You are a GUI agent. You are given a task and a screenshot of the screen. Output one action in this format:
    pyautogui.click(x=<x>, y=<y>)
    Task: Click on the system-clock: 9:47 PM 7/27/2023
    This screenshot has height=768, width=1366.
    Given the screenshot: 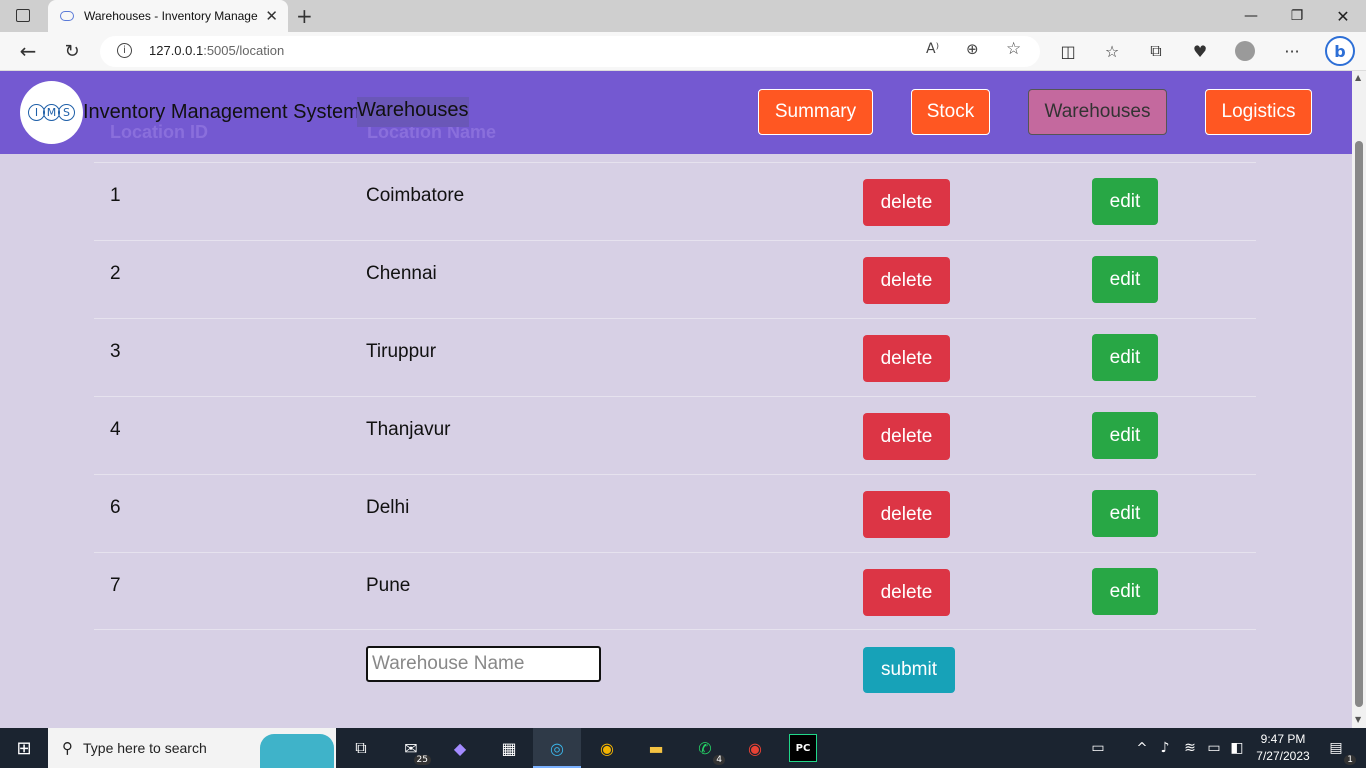 What is the action you would take?
    pyautogui.click(x=1283, y=748)
    